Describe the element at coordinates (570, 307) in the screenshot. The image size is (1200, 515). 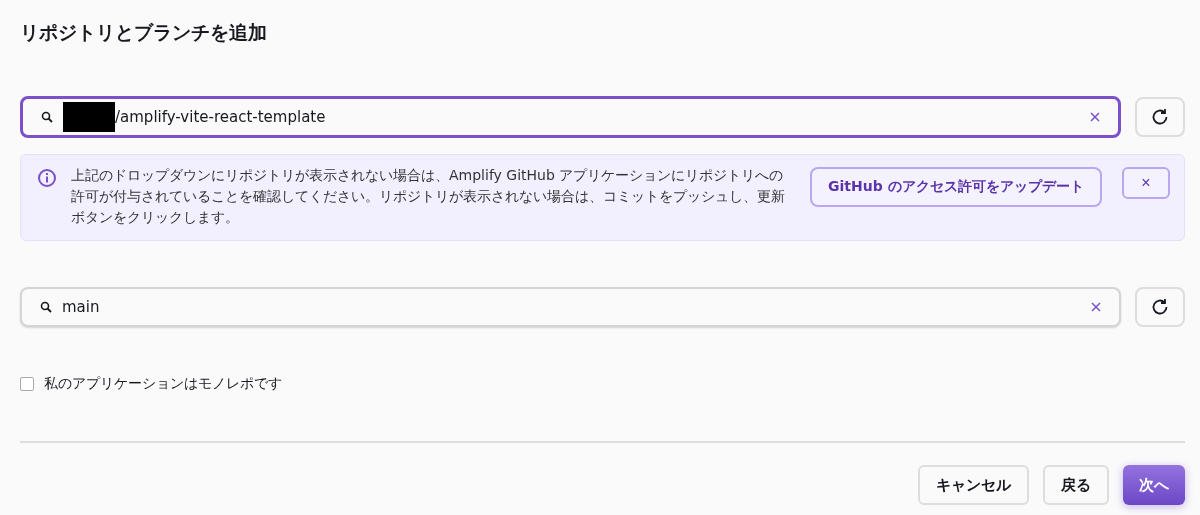
I see `branch-field: main` at that location.